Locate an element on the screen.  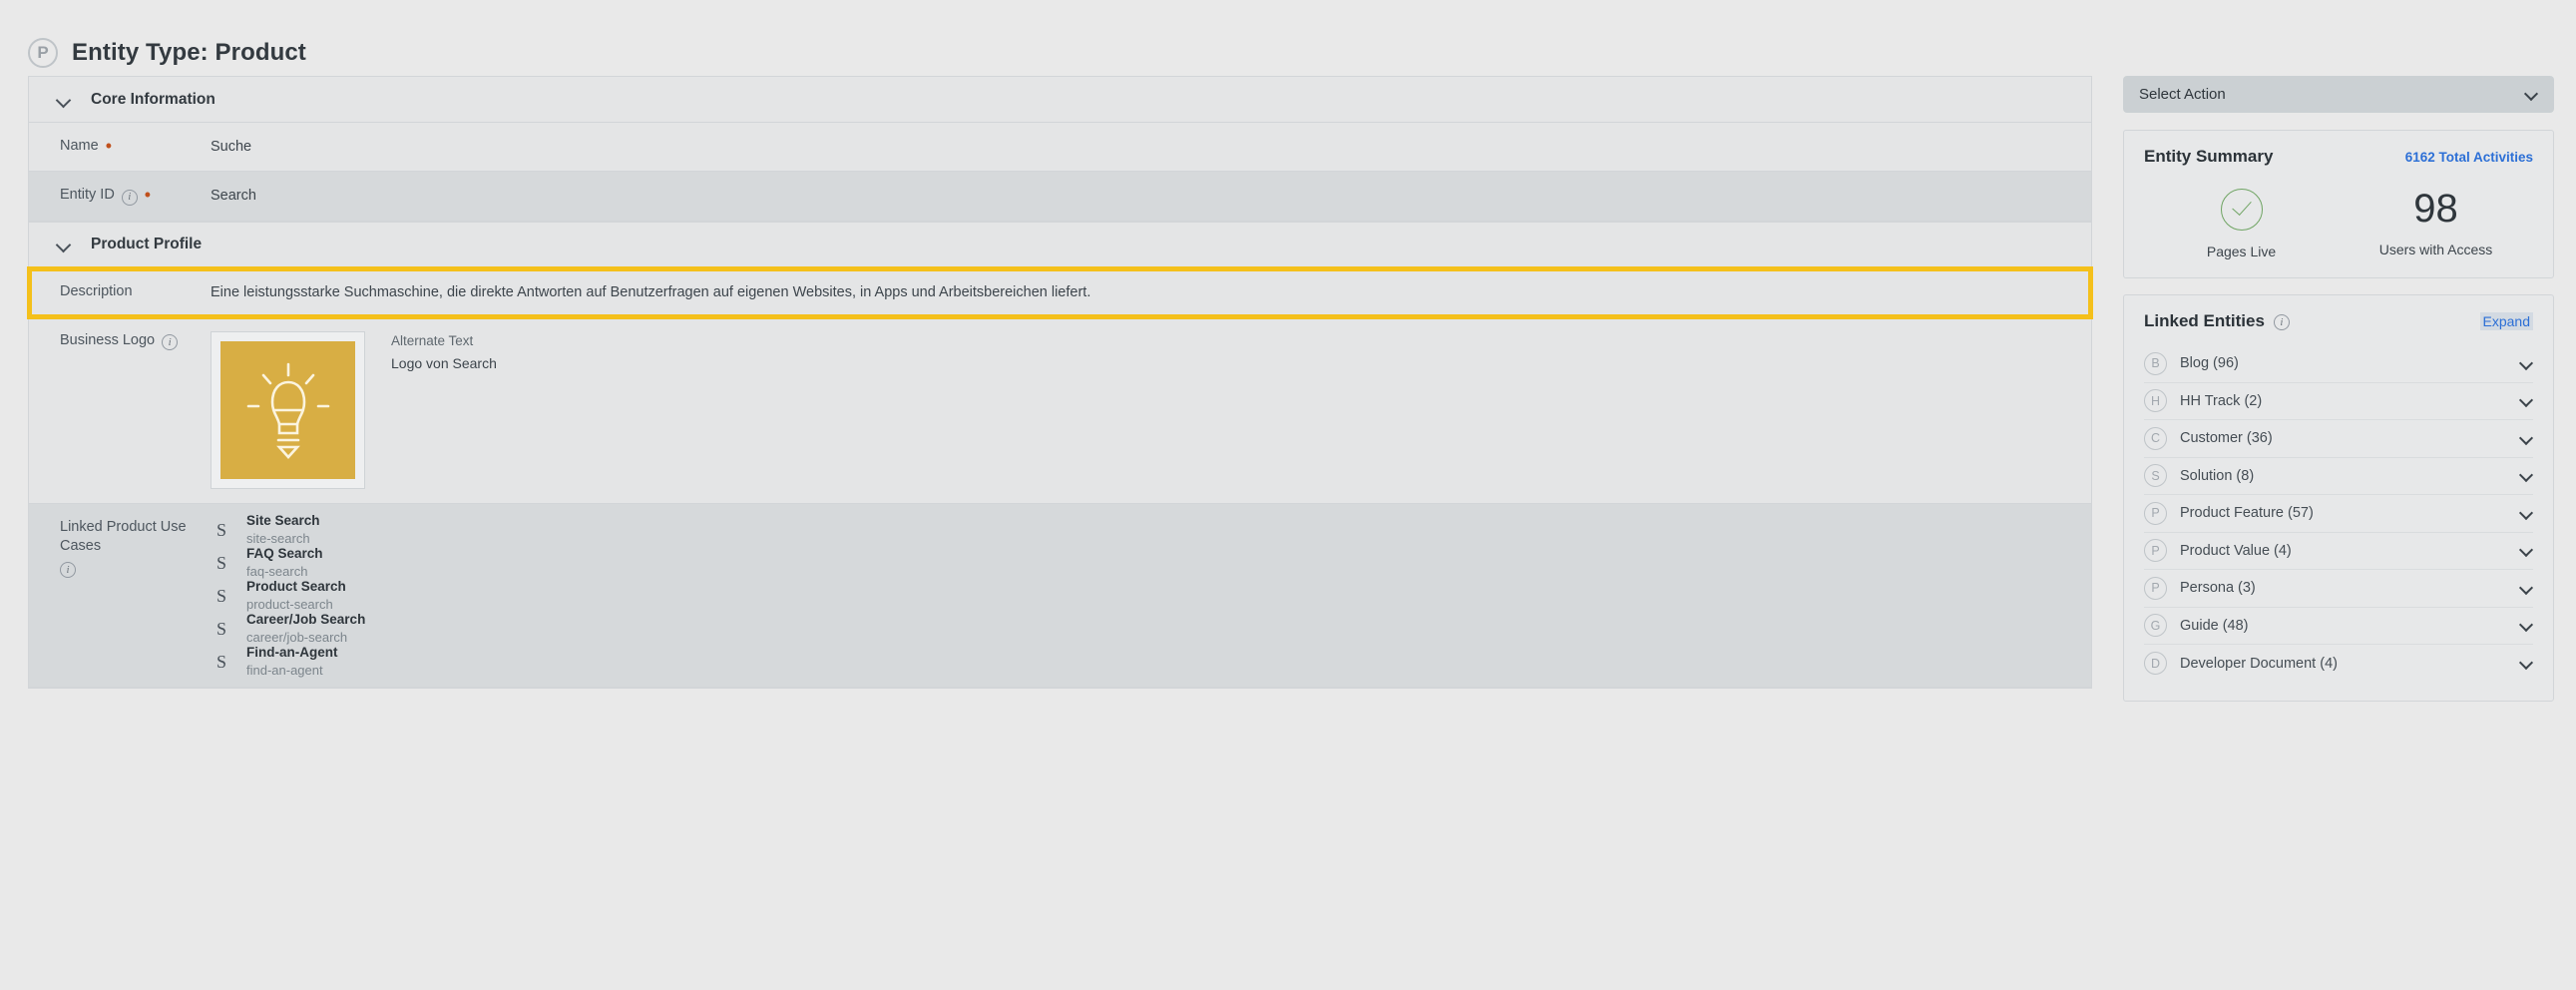
panel-title-group: Linked Entities i is located at coordinates (2217, 321).